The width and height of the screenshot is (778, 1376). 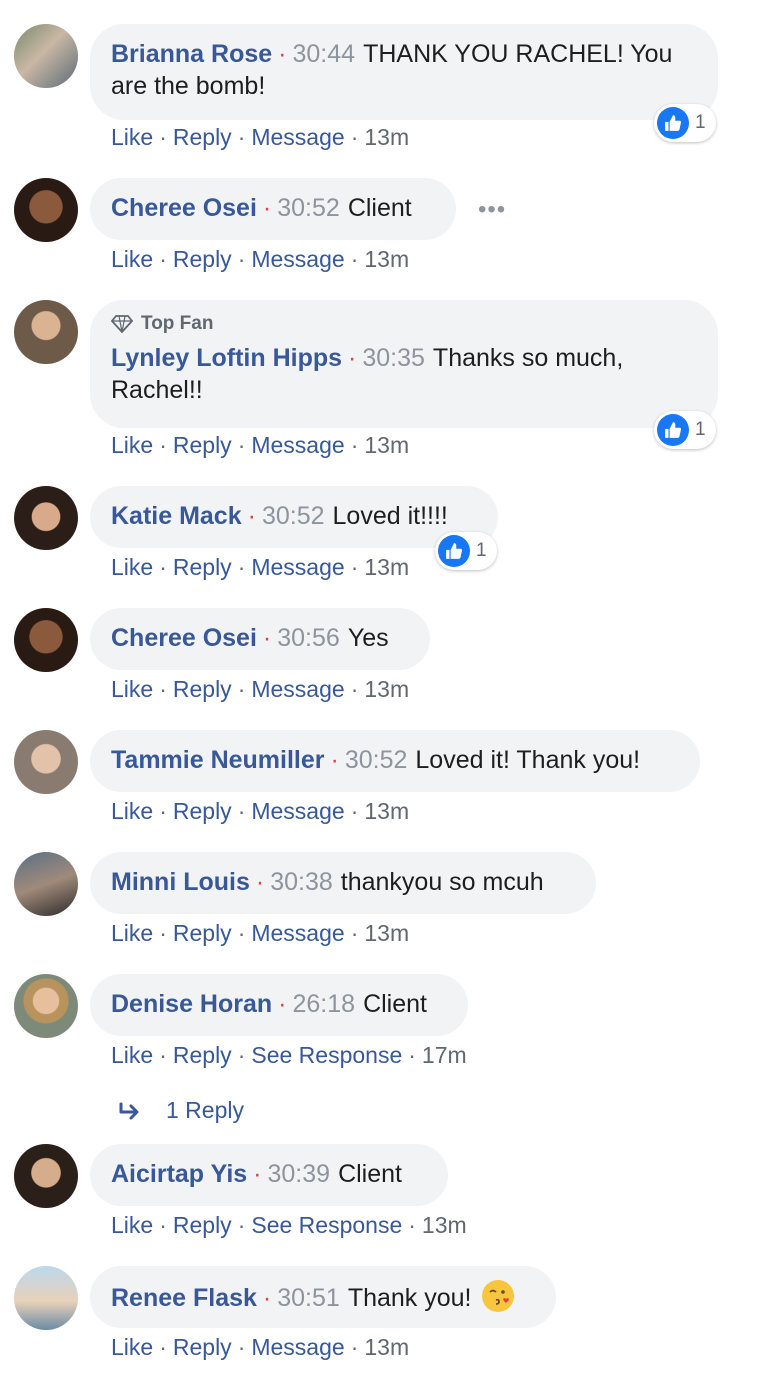 I want to click on comment-author: Renee Flask, so click(x=184, y=1298).